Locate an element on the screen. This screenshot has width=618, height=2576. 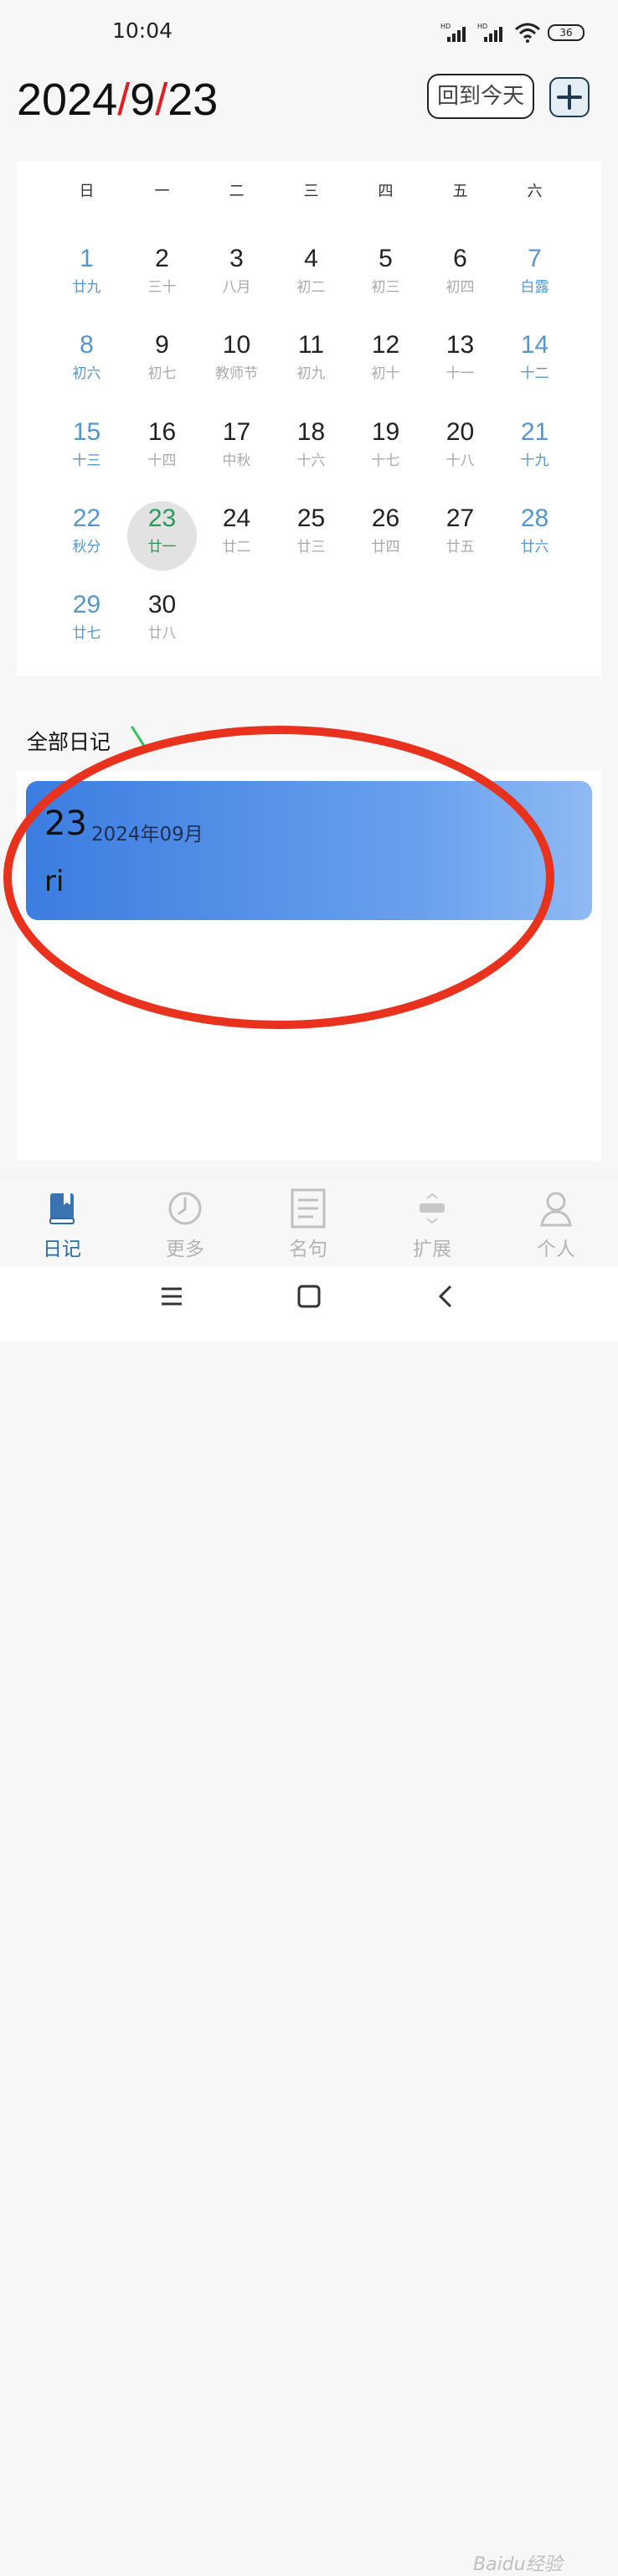
signal-icon: HD is located at coordinates (453, 32).